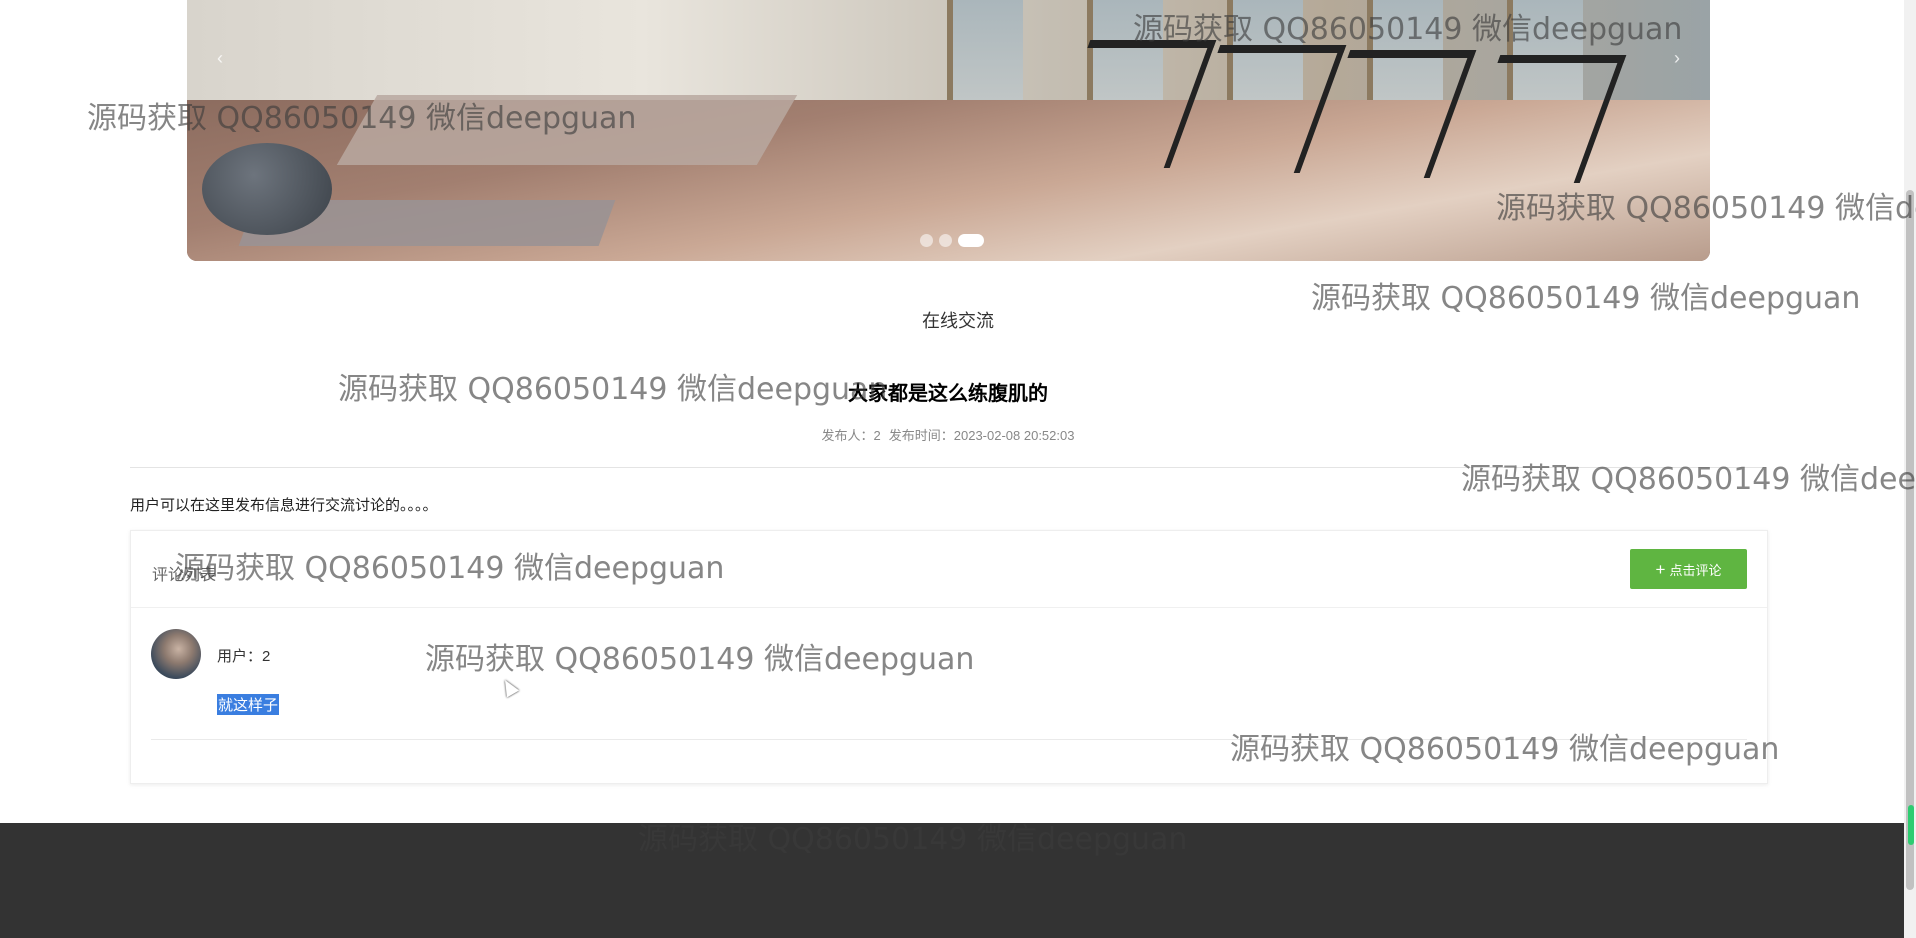 This screenshot has height=938, width=1916. I want to click on add-comment-button: + 点击评论, so click(1688, 569).